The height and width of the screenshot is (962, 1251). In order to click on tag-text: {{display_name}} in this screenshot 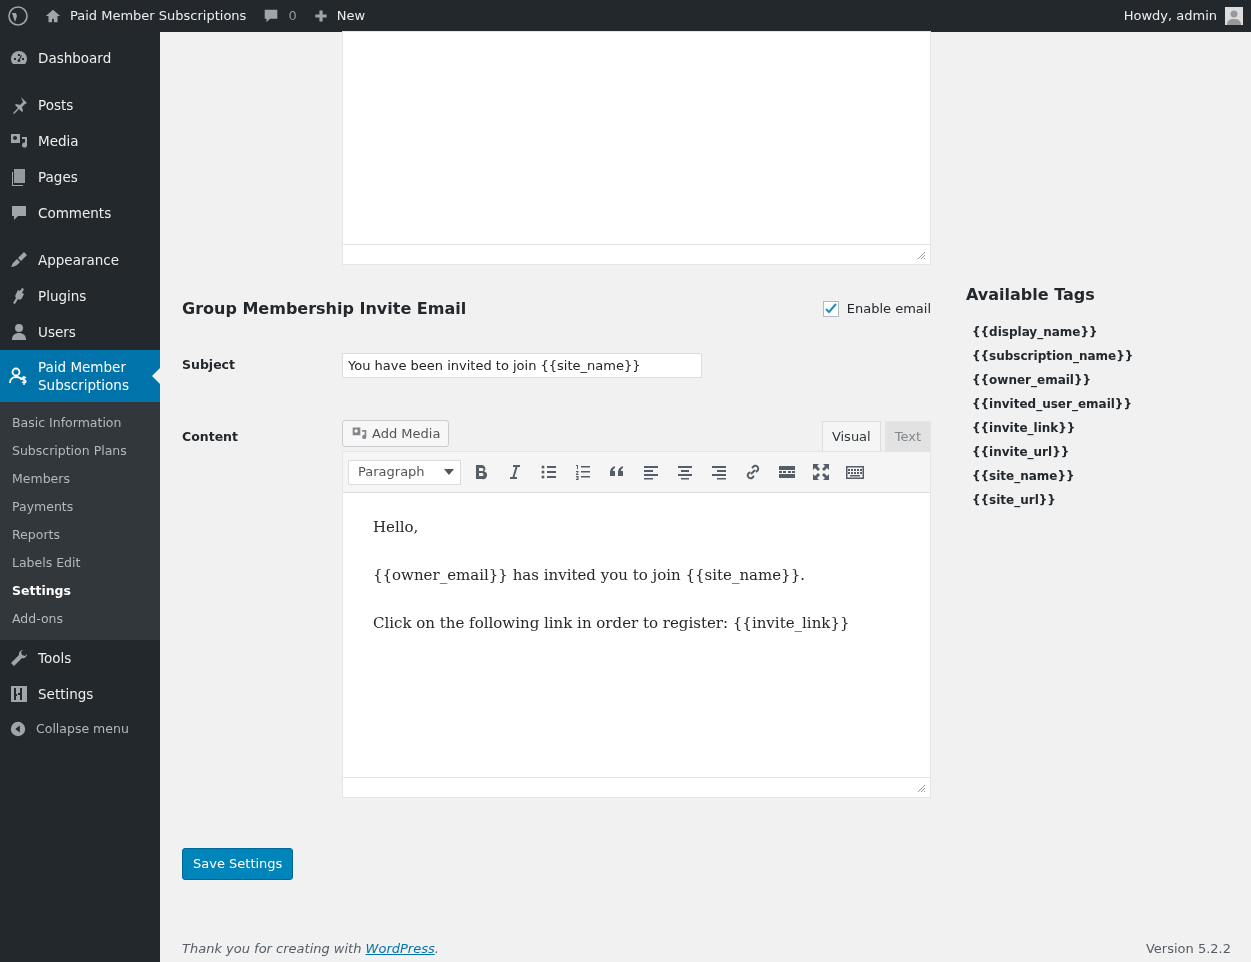, I will do `click(1035, 333)`.